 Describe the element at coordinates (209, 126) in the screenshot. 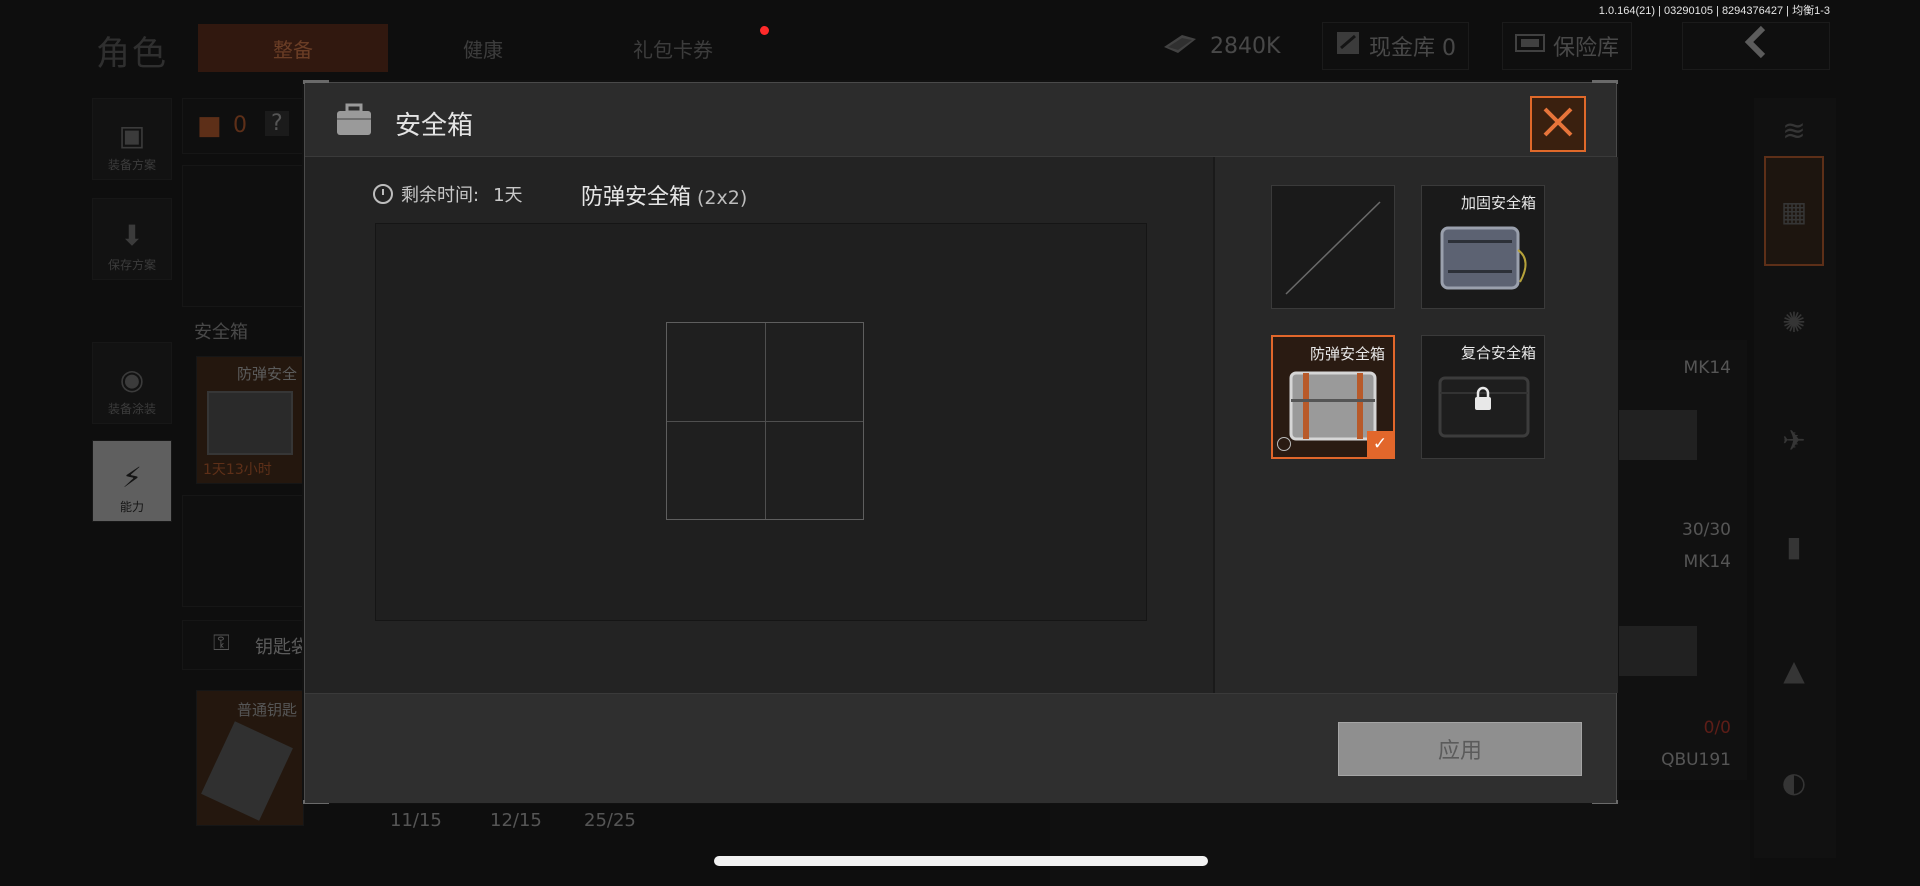

I see `vest-icon: ■` at that location.